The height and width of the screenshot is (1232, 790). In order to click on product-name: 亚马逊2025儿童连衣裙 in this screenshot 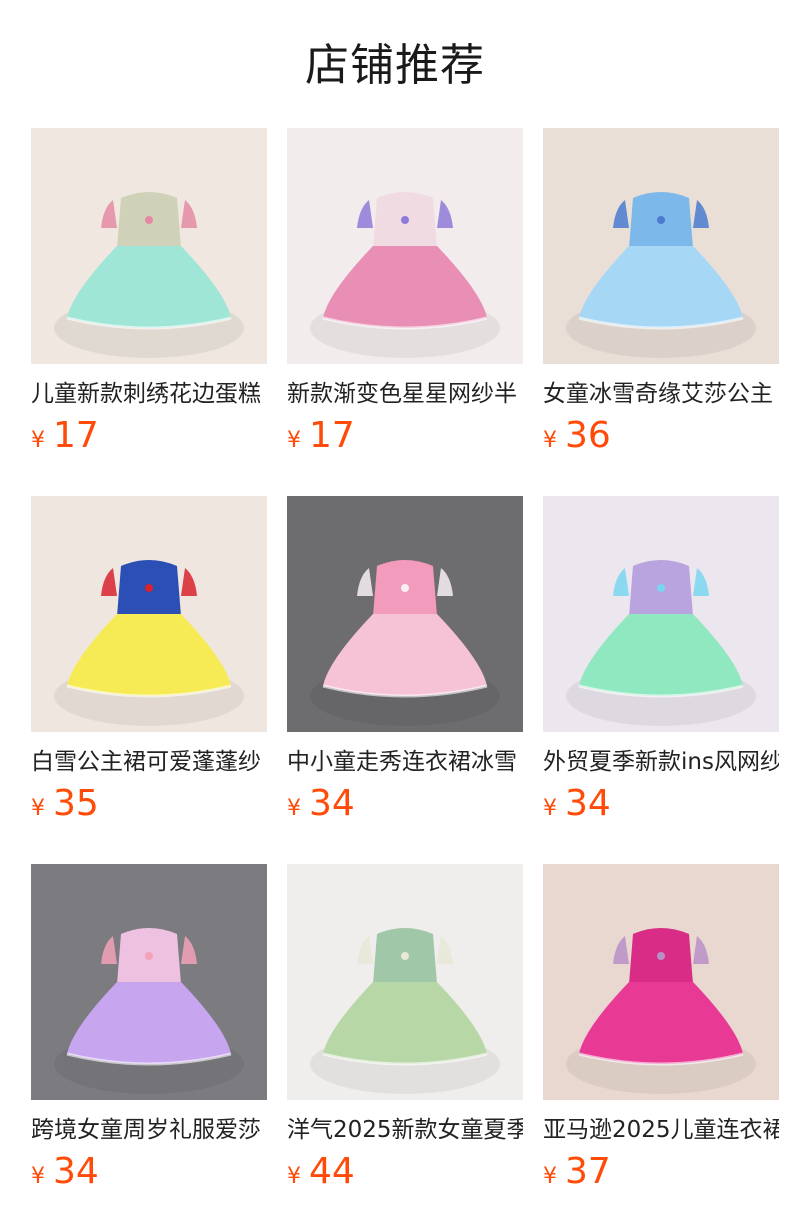, I will do `click(661, 1130)`.